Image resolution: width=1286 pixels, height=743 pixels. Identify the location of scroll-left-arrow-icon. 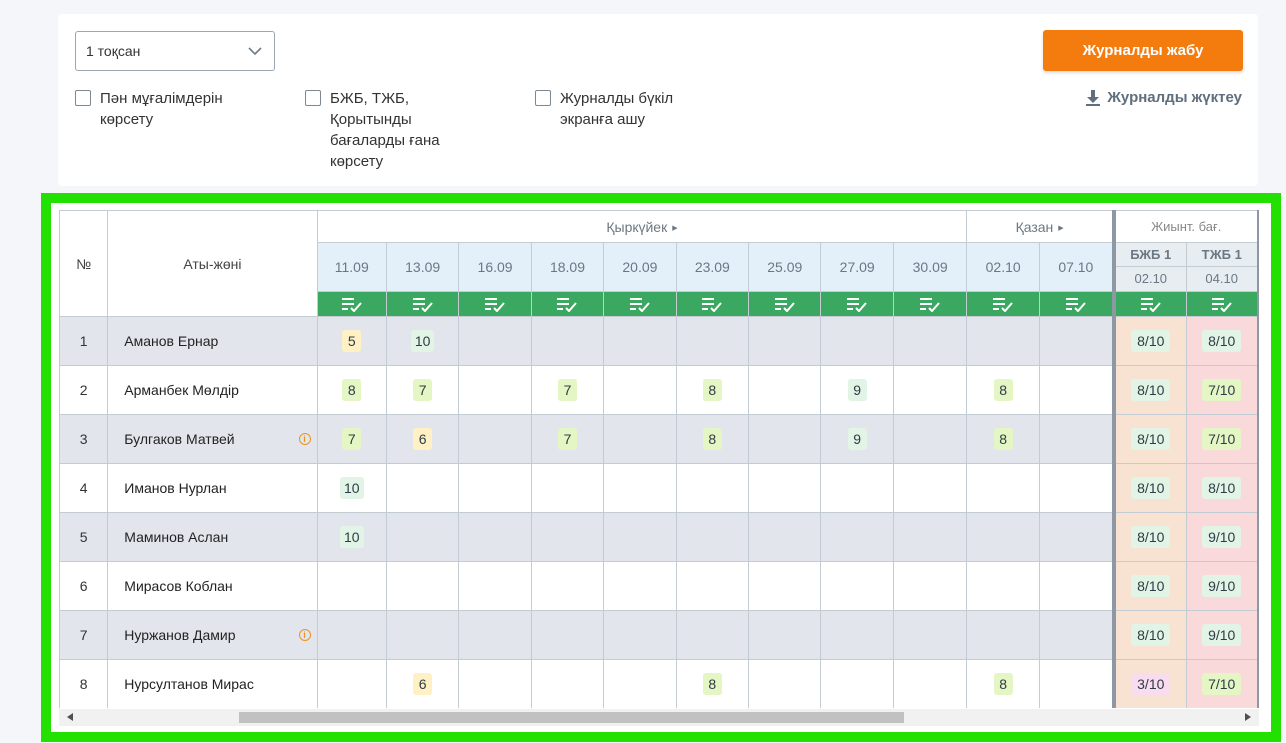
(70, 717).